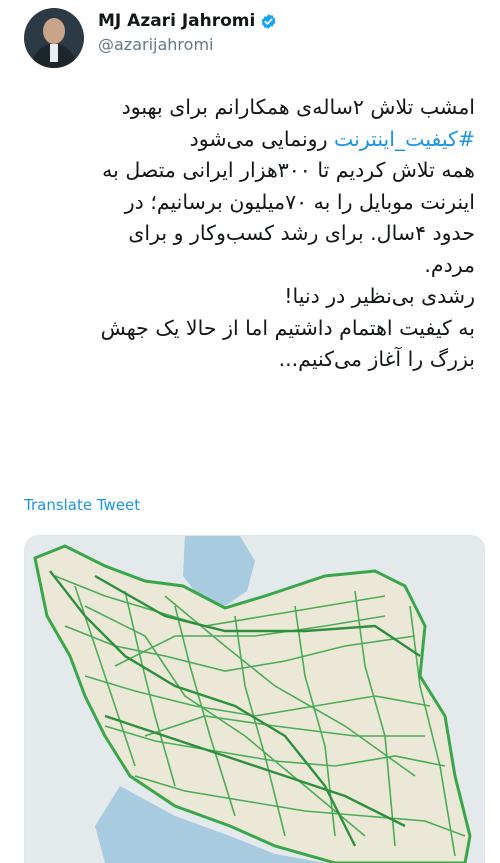  I want to click on verified-badge-icon, so click(268, 21).